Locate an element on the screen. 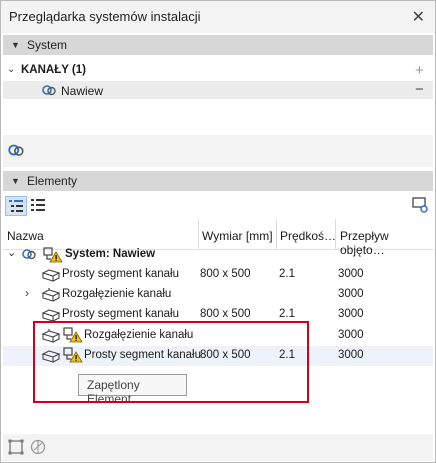 The image size is (436, 463). elements-section-header: ▼ Elementy is located at coordinates (218, 181).